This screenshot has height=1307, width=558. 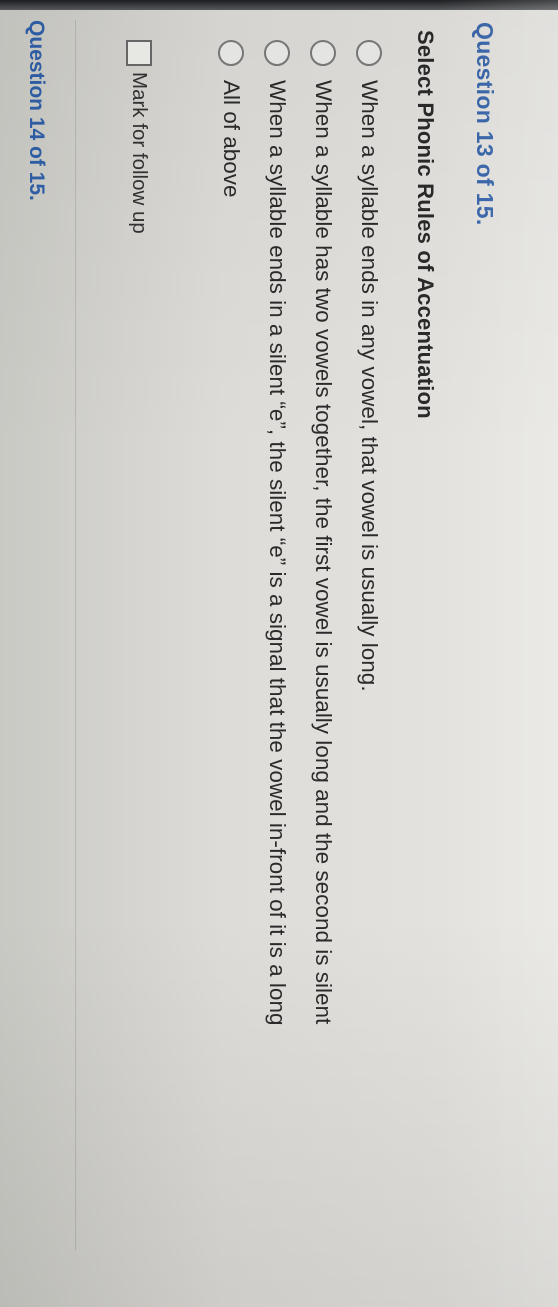 What do you see at coordinates (231, 139) in the screenshot?
I see `answer-label: All of above` at bounding box center [231, 139].